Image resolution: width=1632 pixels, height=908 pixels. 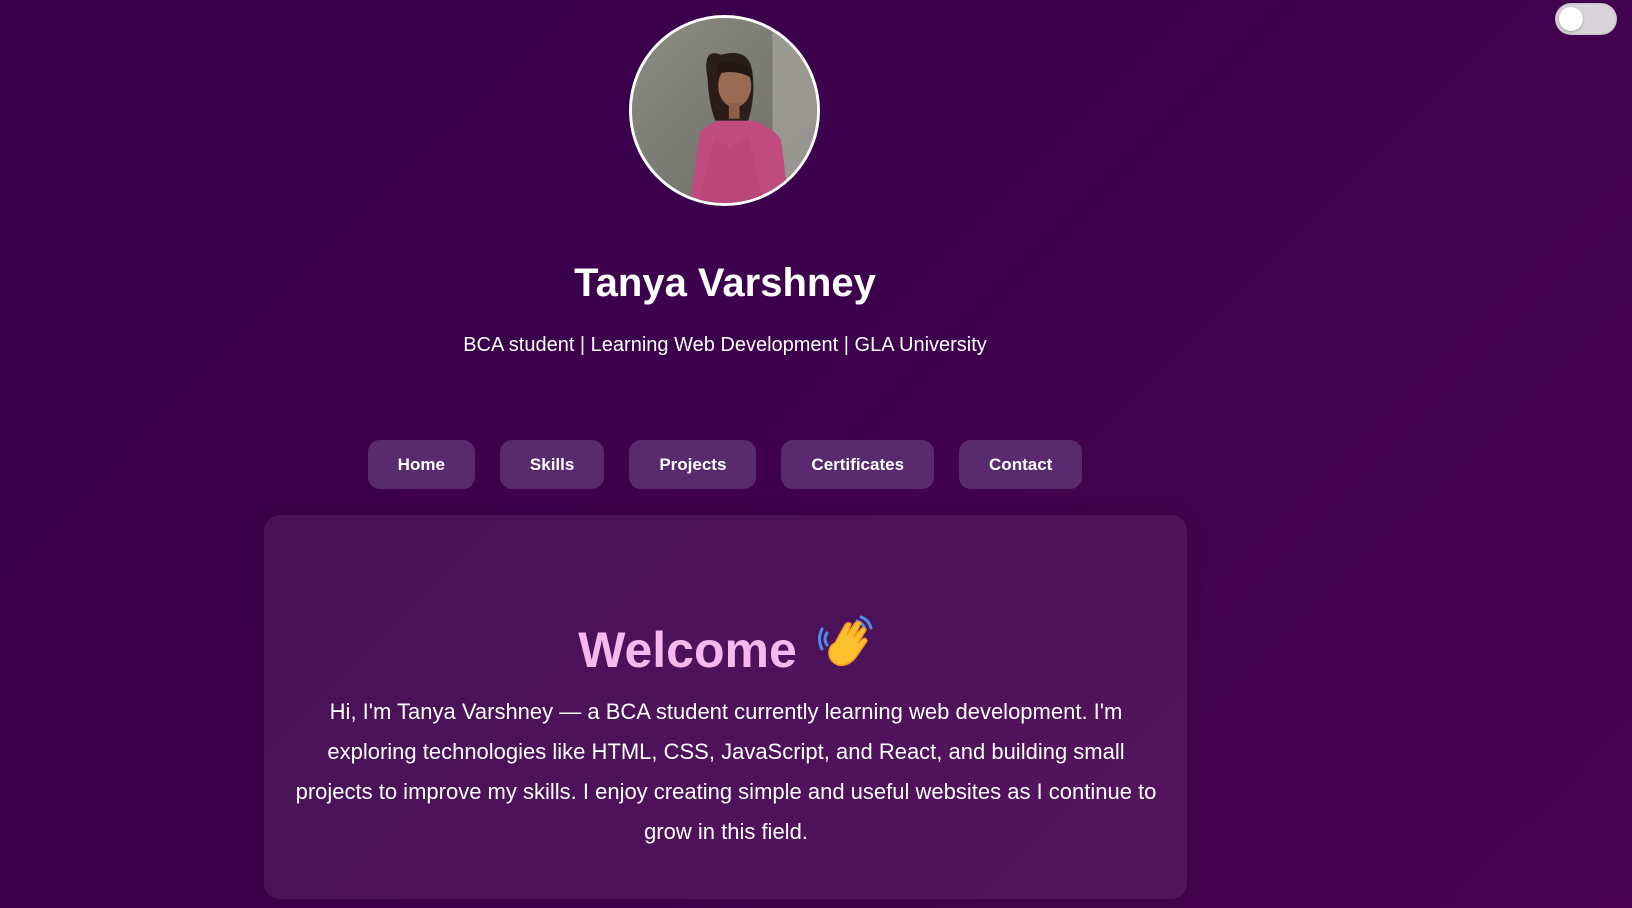 I want to click on nav-home-button: Home, so click(x=421, y=464).